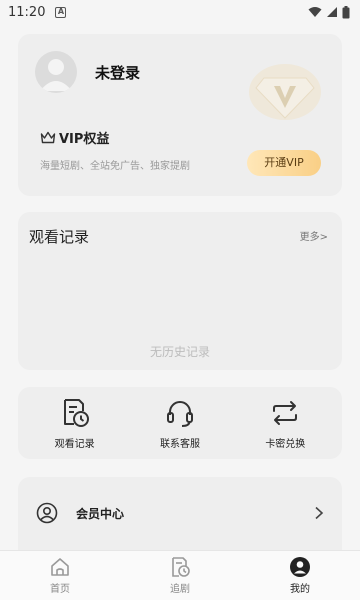 This screenshot has height=600, width=360. Describe the element at coordinates (319, 513) in the screenshot. I see `chevron-right-icon` at that location.